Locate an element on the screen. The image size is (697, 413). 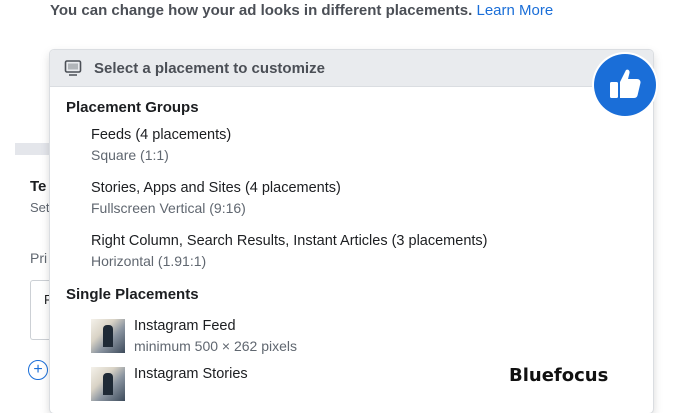
placement-name: Instagram Stories is located at coordinates (191, 374).